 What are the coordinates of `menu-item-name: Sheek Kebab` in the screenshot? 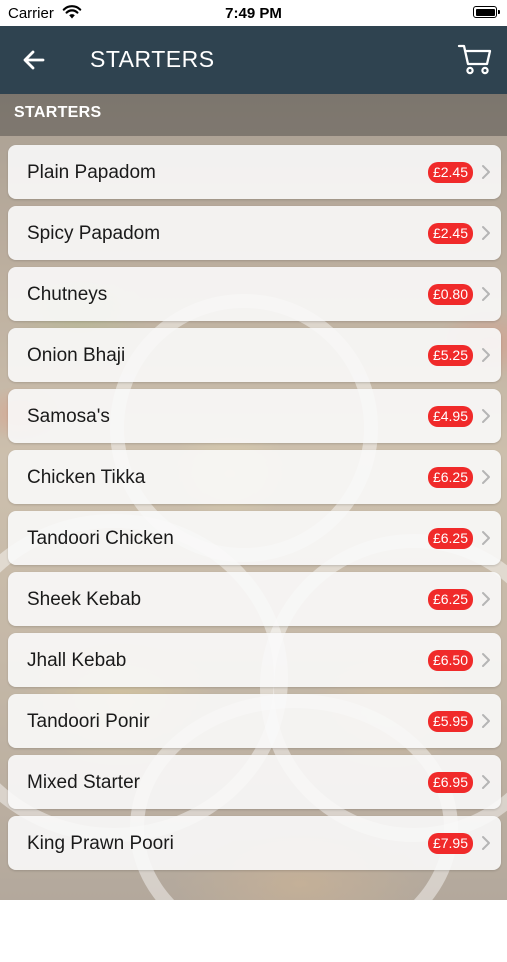 It's located at (84, 599).